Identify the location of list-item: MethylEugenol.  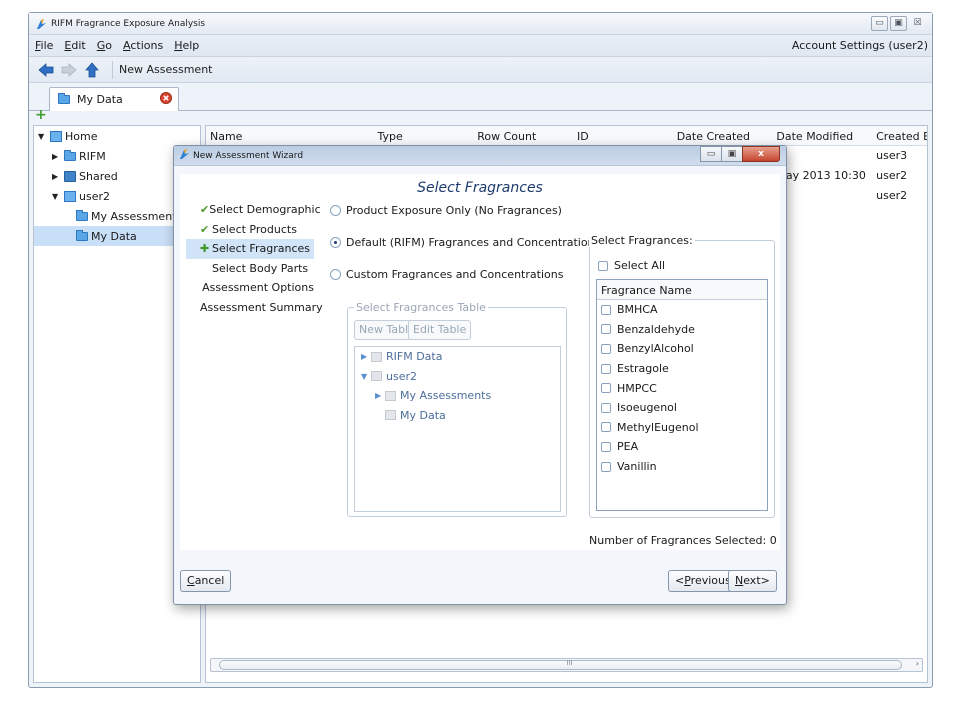
(682, 428).